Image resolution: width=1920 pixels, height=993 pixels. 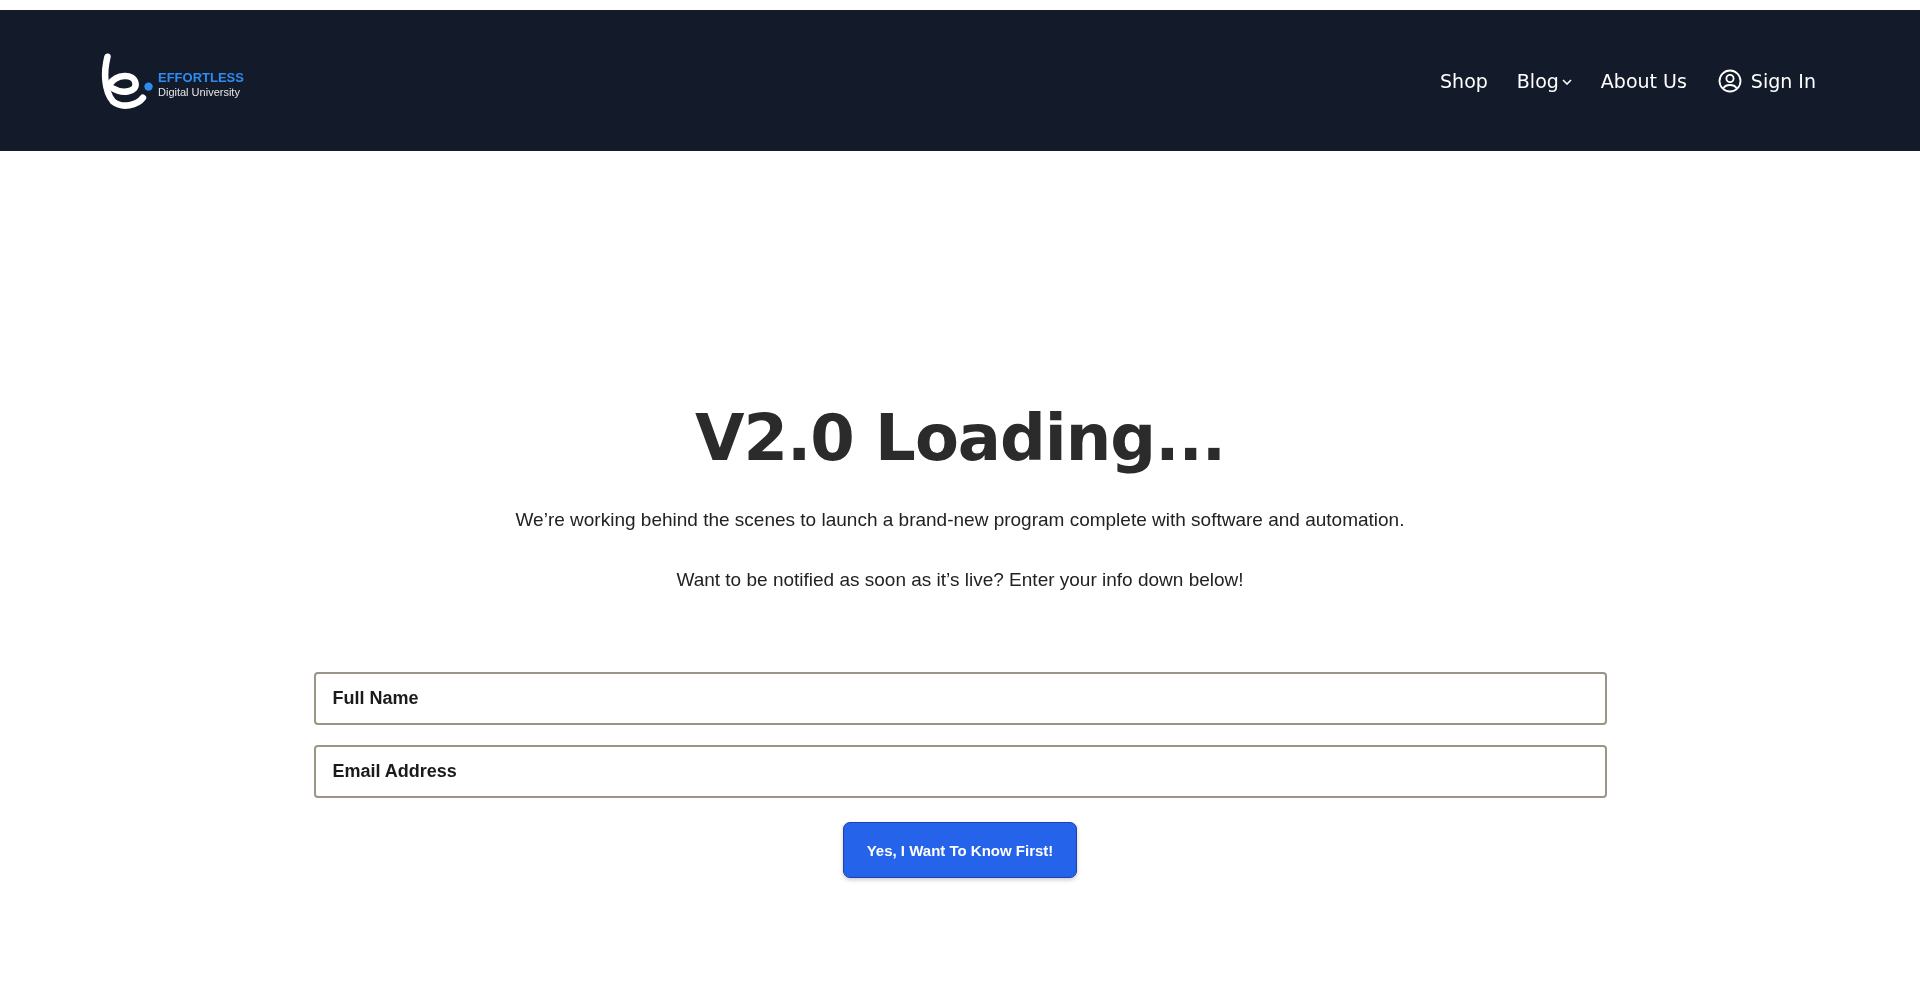 I want to click on brand-name: EFFORTLESS, so click(x=201, y=78).